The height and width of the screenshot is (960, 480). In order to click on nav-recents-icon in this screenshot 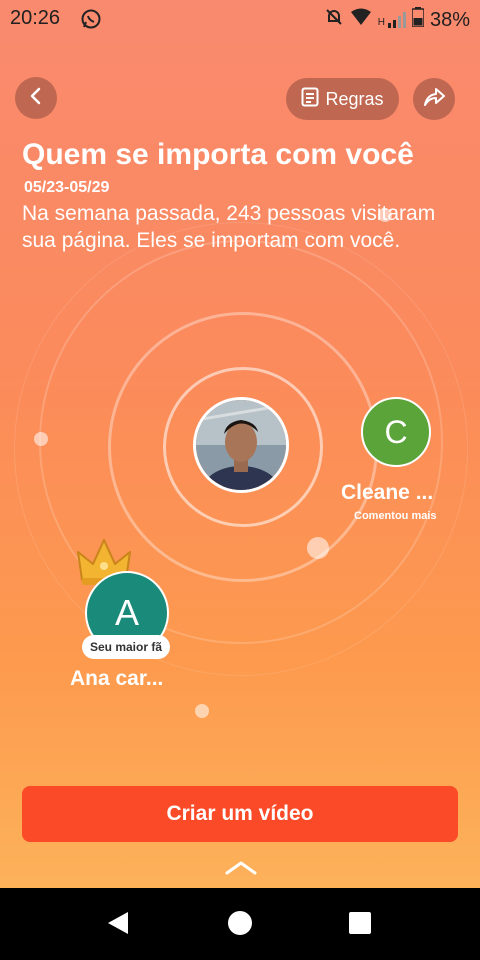, I will do `click(360, 925)`.